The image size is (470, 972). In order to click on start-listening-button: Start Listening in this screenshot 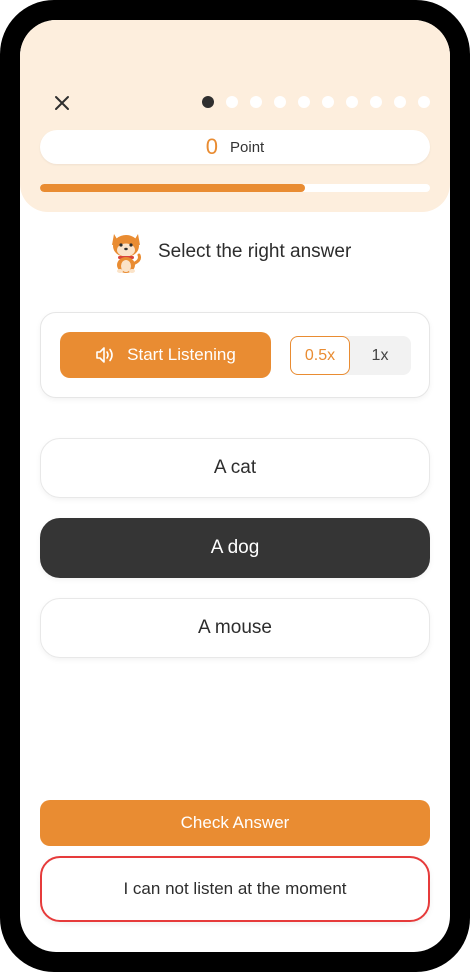, I will do `click(165, 355)`.